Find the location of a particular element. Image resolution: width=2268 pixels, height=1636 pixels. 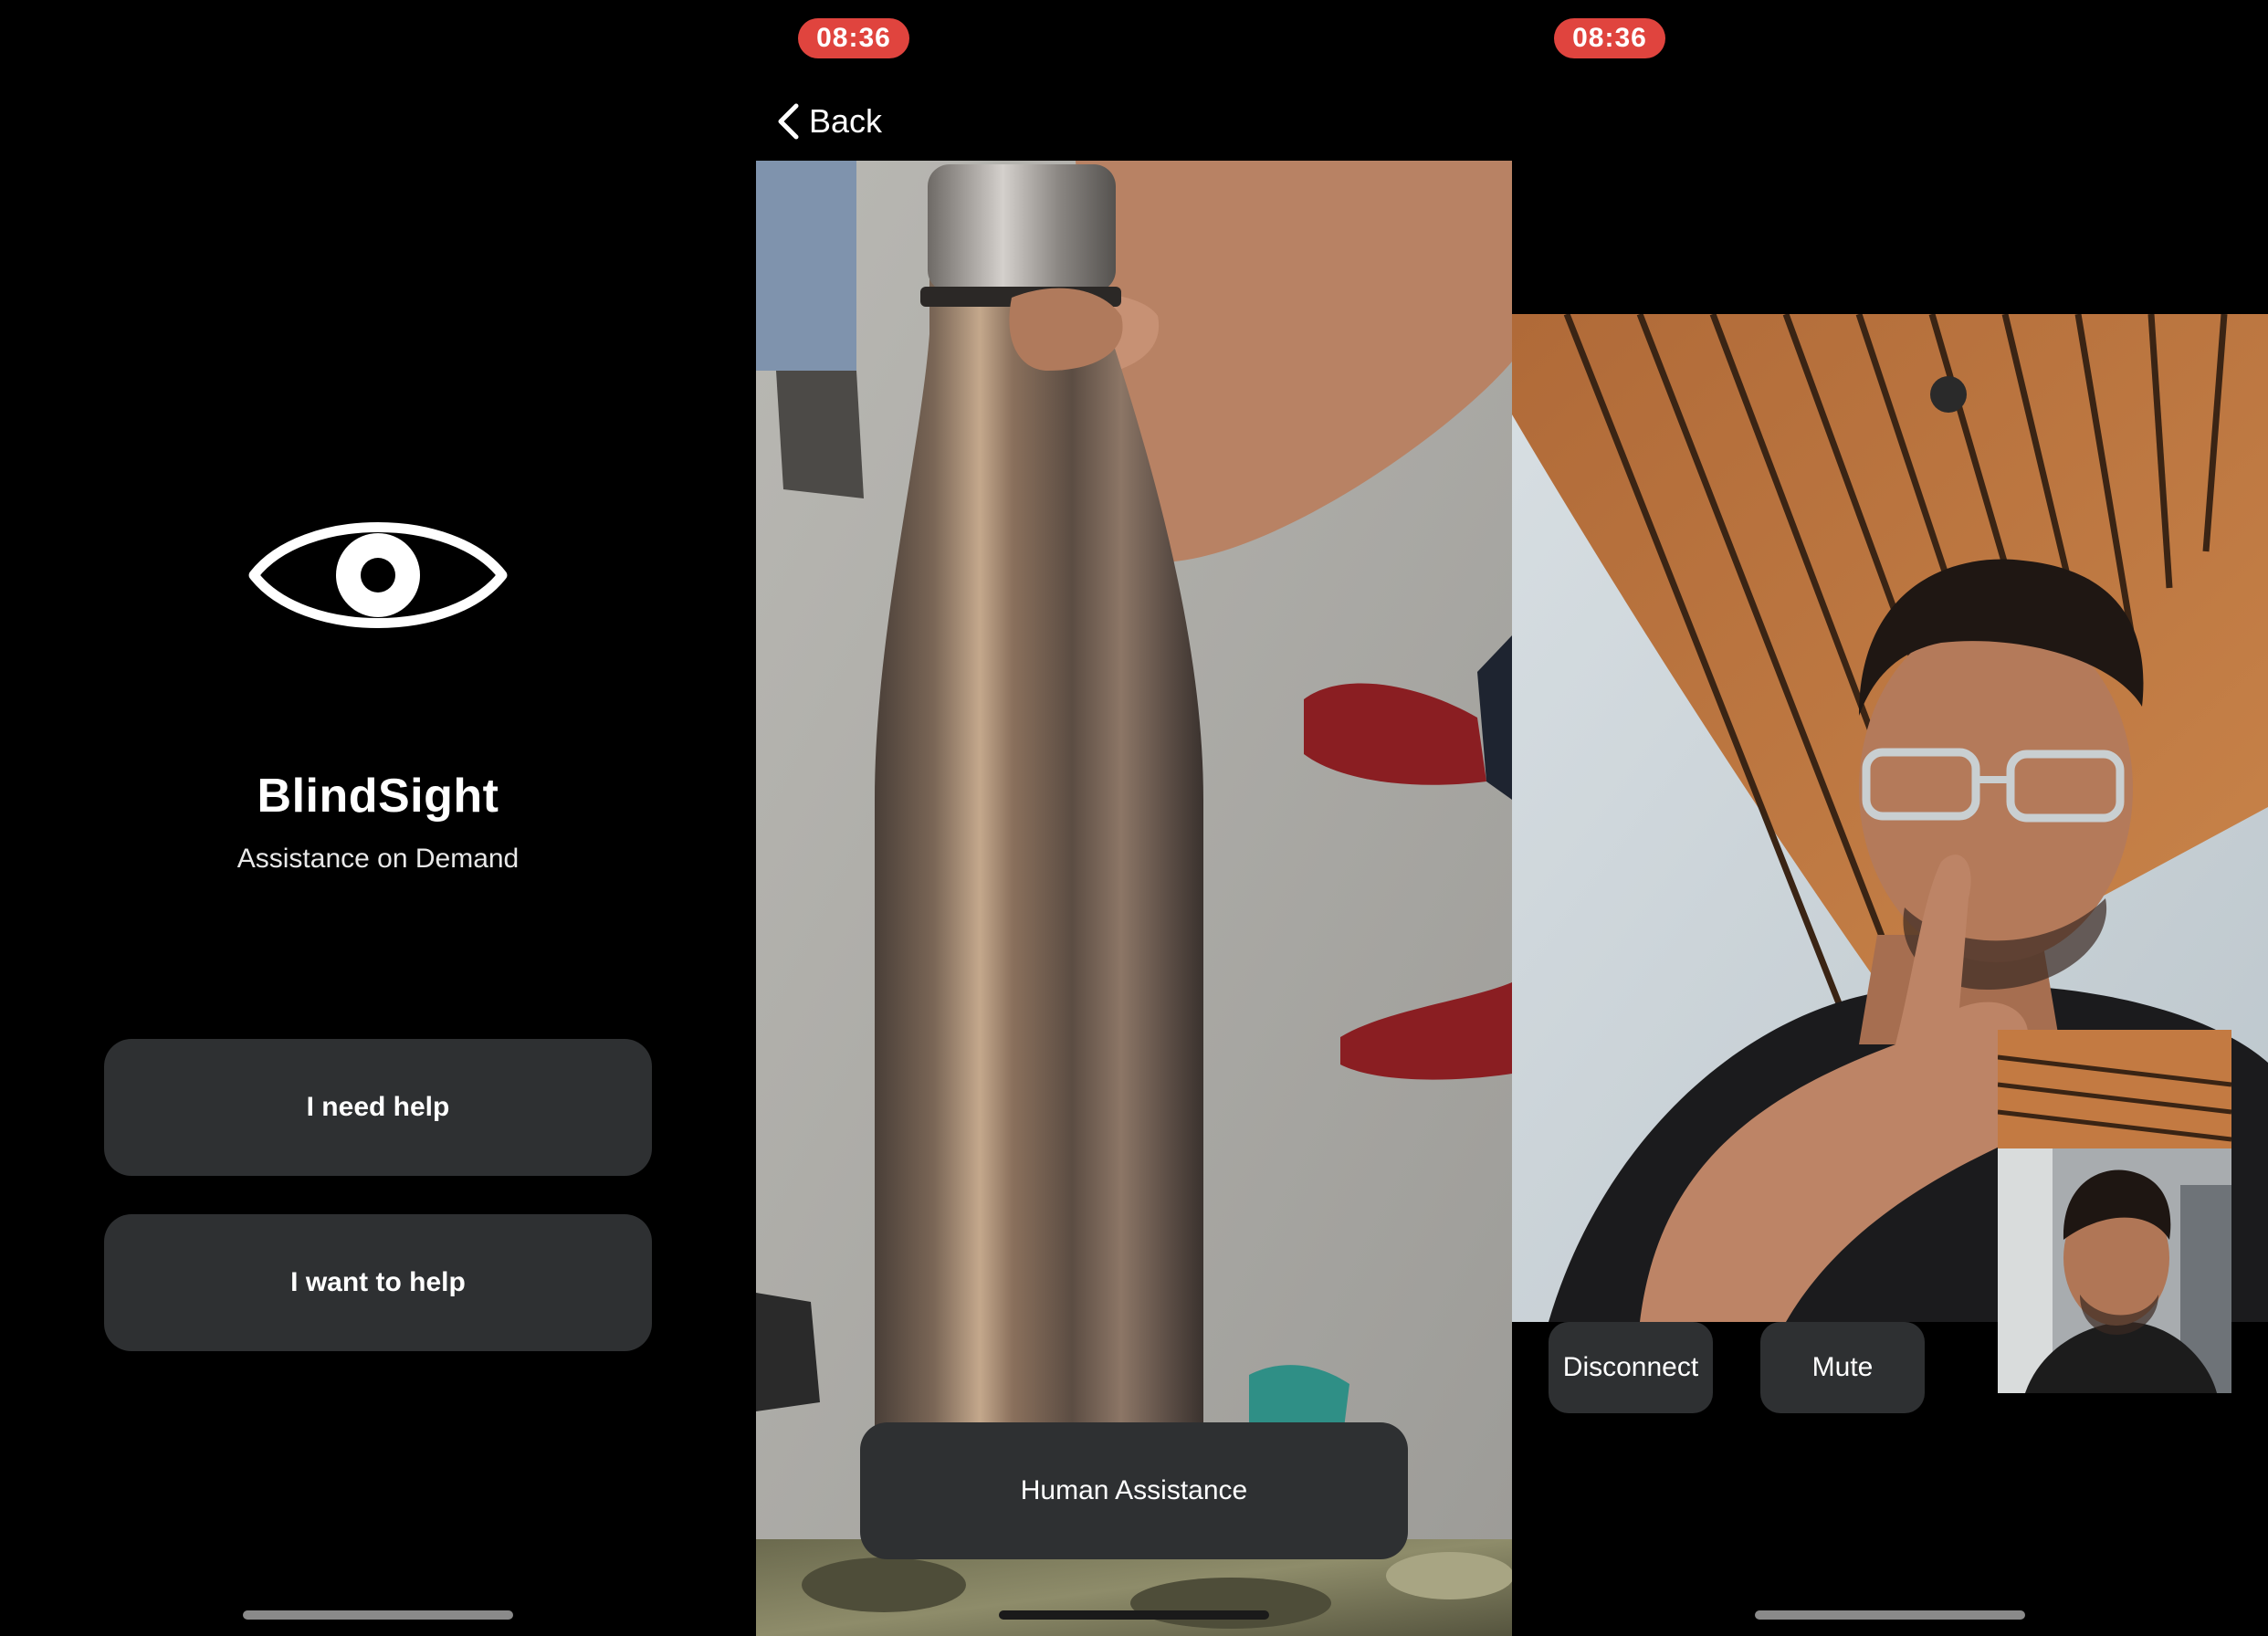

self-view-video is located at coordinates (2114, 1211).